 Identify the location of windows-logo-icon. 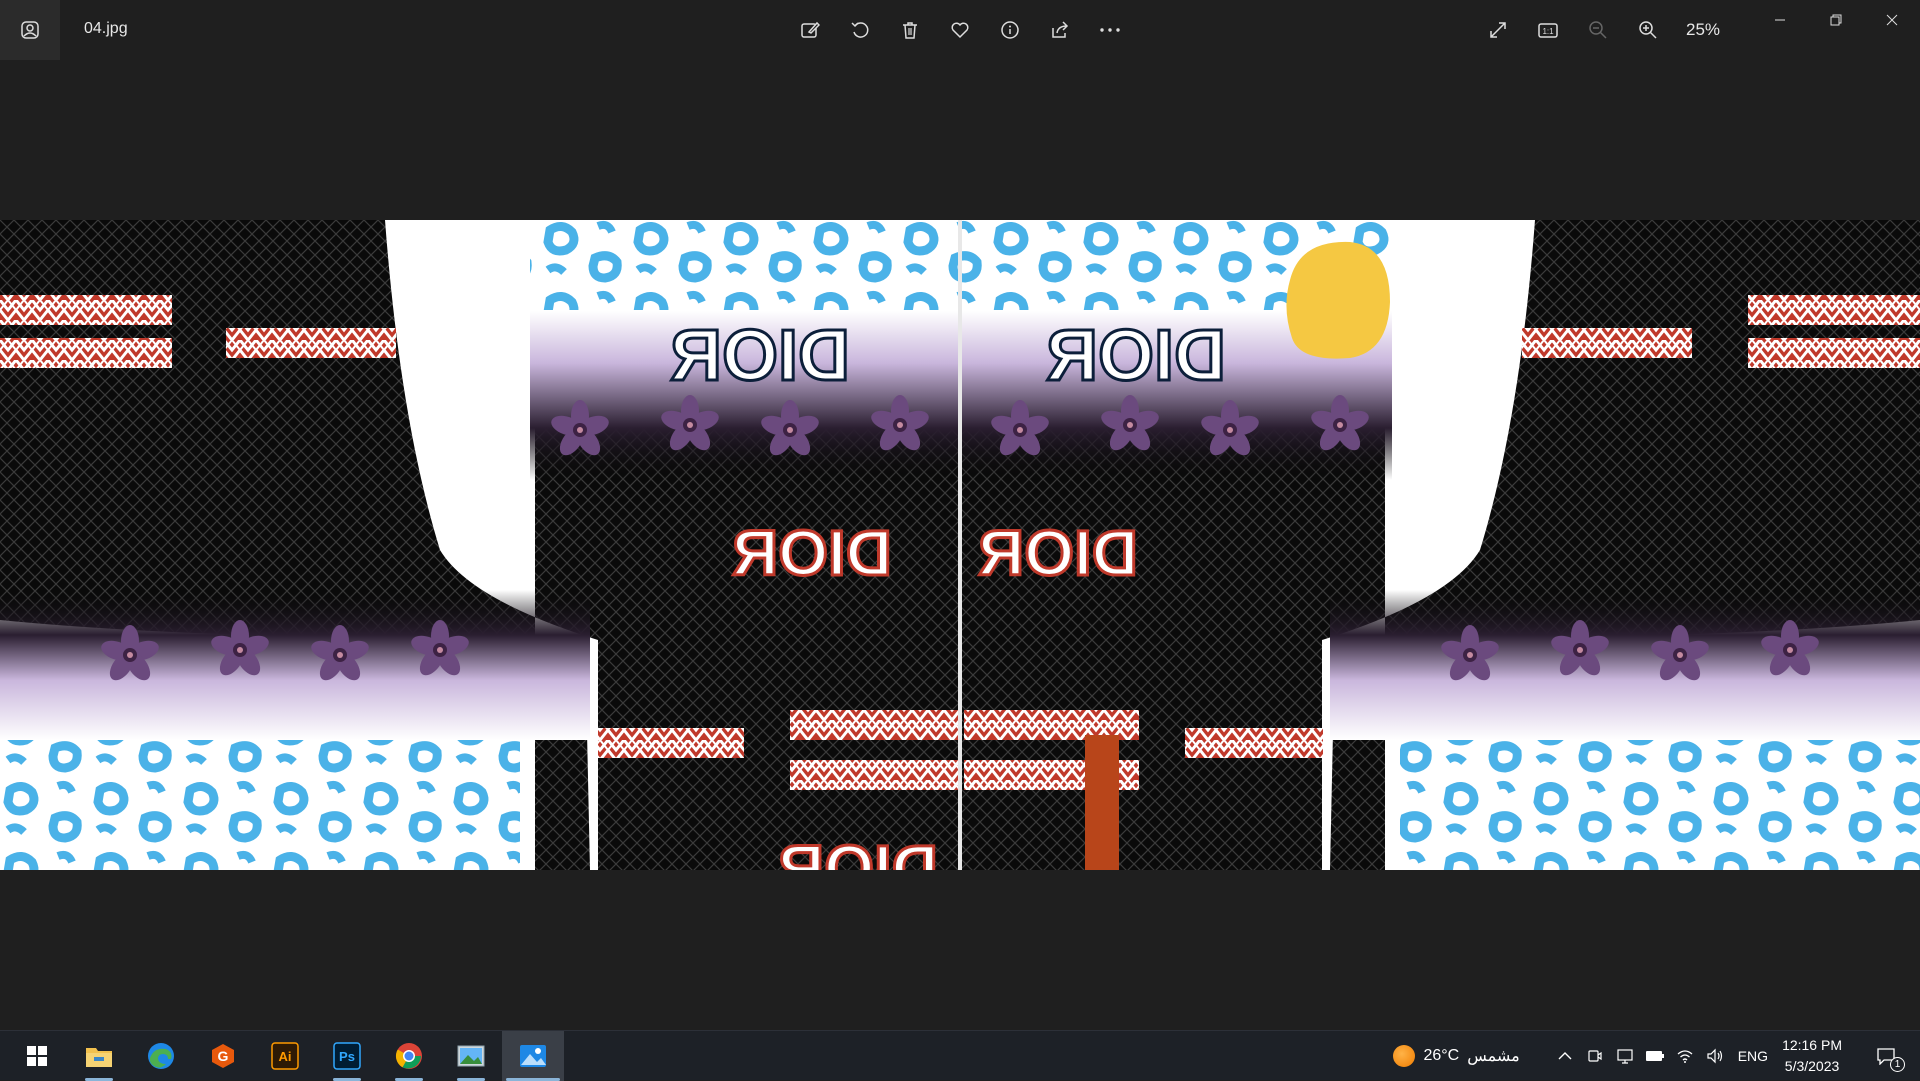
(37, 1056).